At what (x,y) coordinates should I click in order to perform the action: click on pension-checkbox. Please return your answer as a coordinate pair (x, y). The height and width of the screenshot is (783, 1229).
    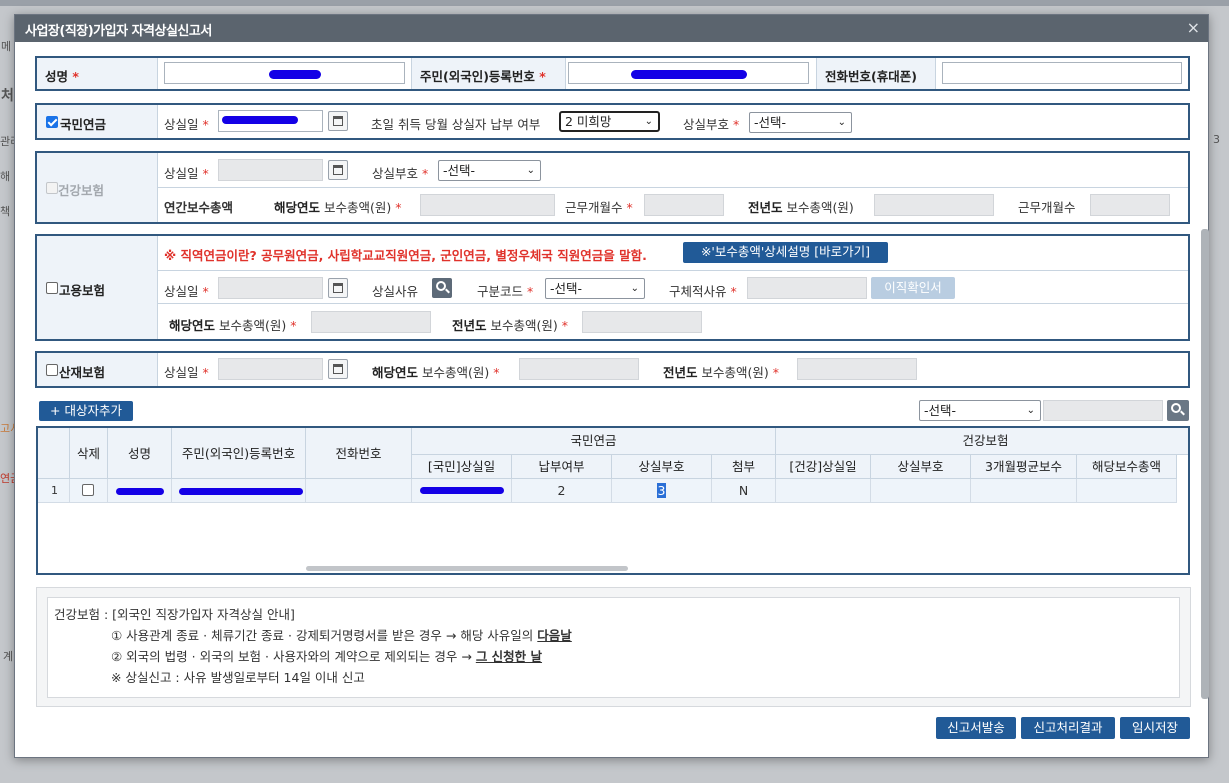
    Looking at the image, I should click on (52, 122).